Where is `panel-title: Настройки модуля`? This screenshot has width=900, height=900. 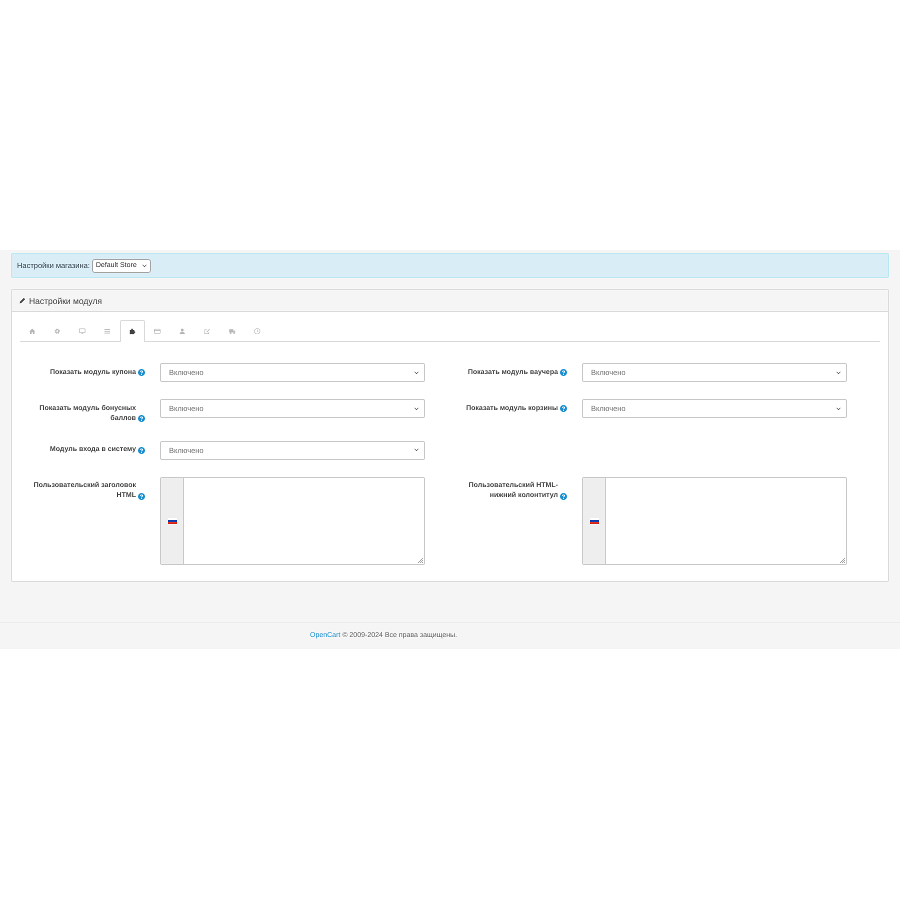
panel-title: Настройки модуля is located at coordinates (65, 301).